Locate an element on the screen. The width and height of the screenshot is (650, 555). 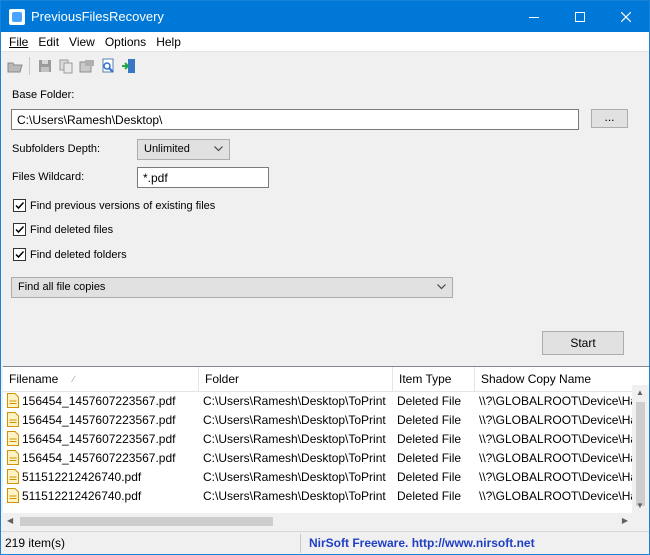
files-wildcard-input: *.pdf is located at coordinates (203, 177).